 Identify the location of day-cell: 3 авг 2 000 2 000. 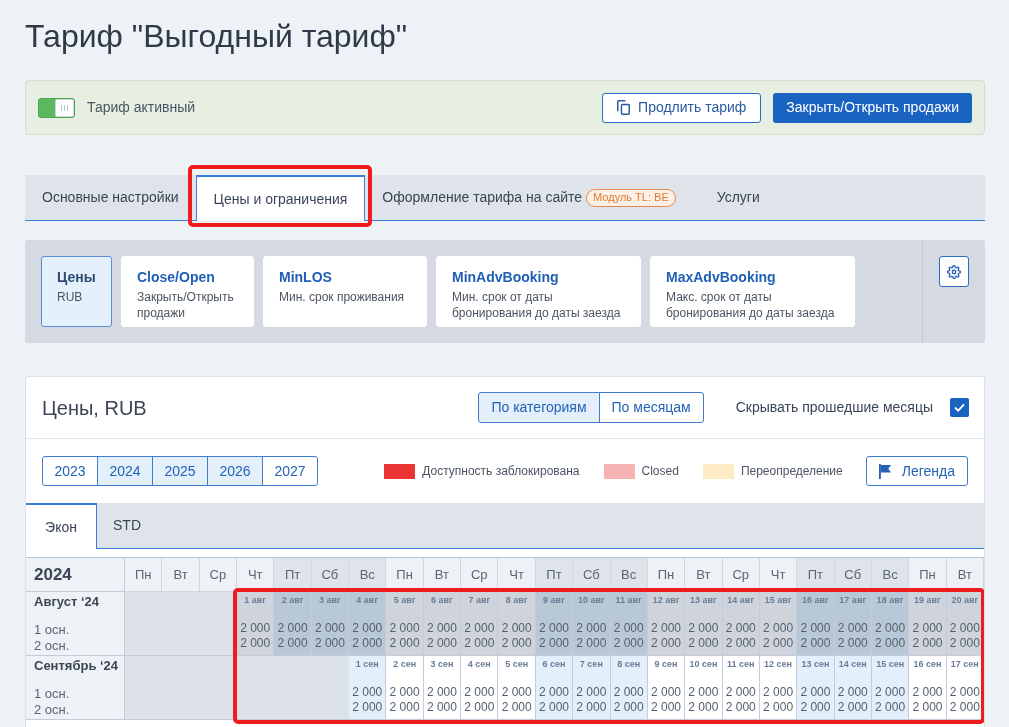
(330, 624).